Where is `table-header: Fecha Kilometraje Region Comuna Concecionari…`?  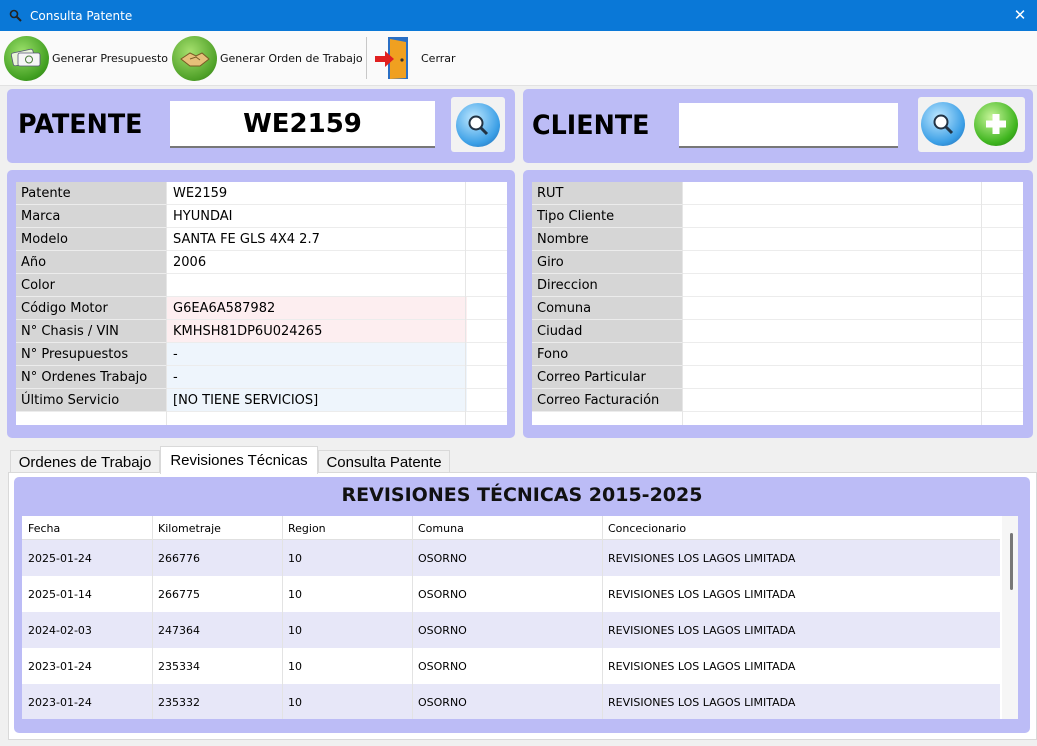
table-header: Fecha Kilometraje Region Comuna Concecionari… is located at coordinates (511, 528).